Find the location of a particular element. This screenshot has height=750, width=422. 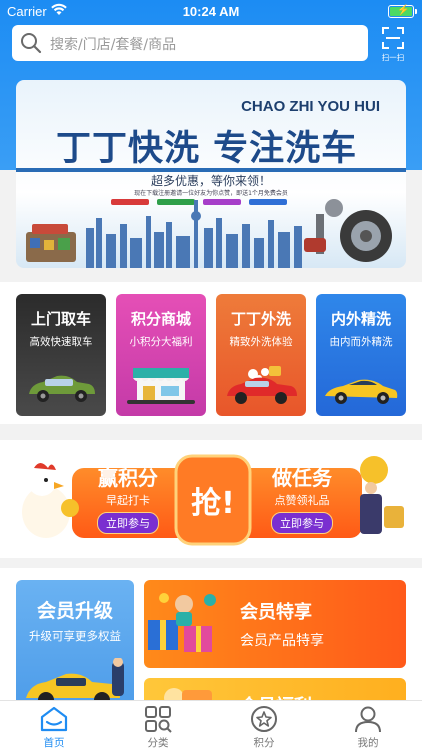

member-upgrade-title: 会员升级 is located at coordinates (74, 611).